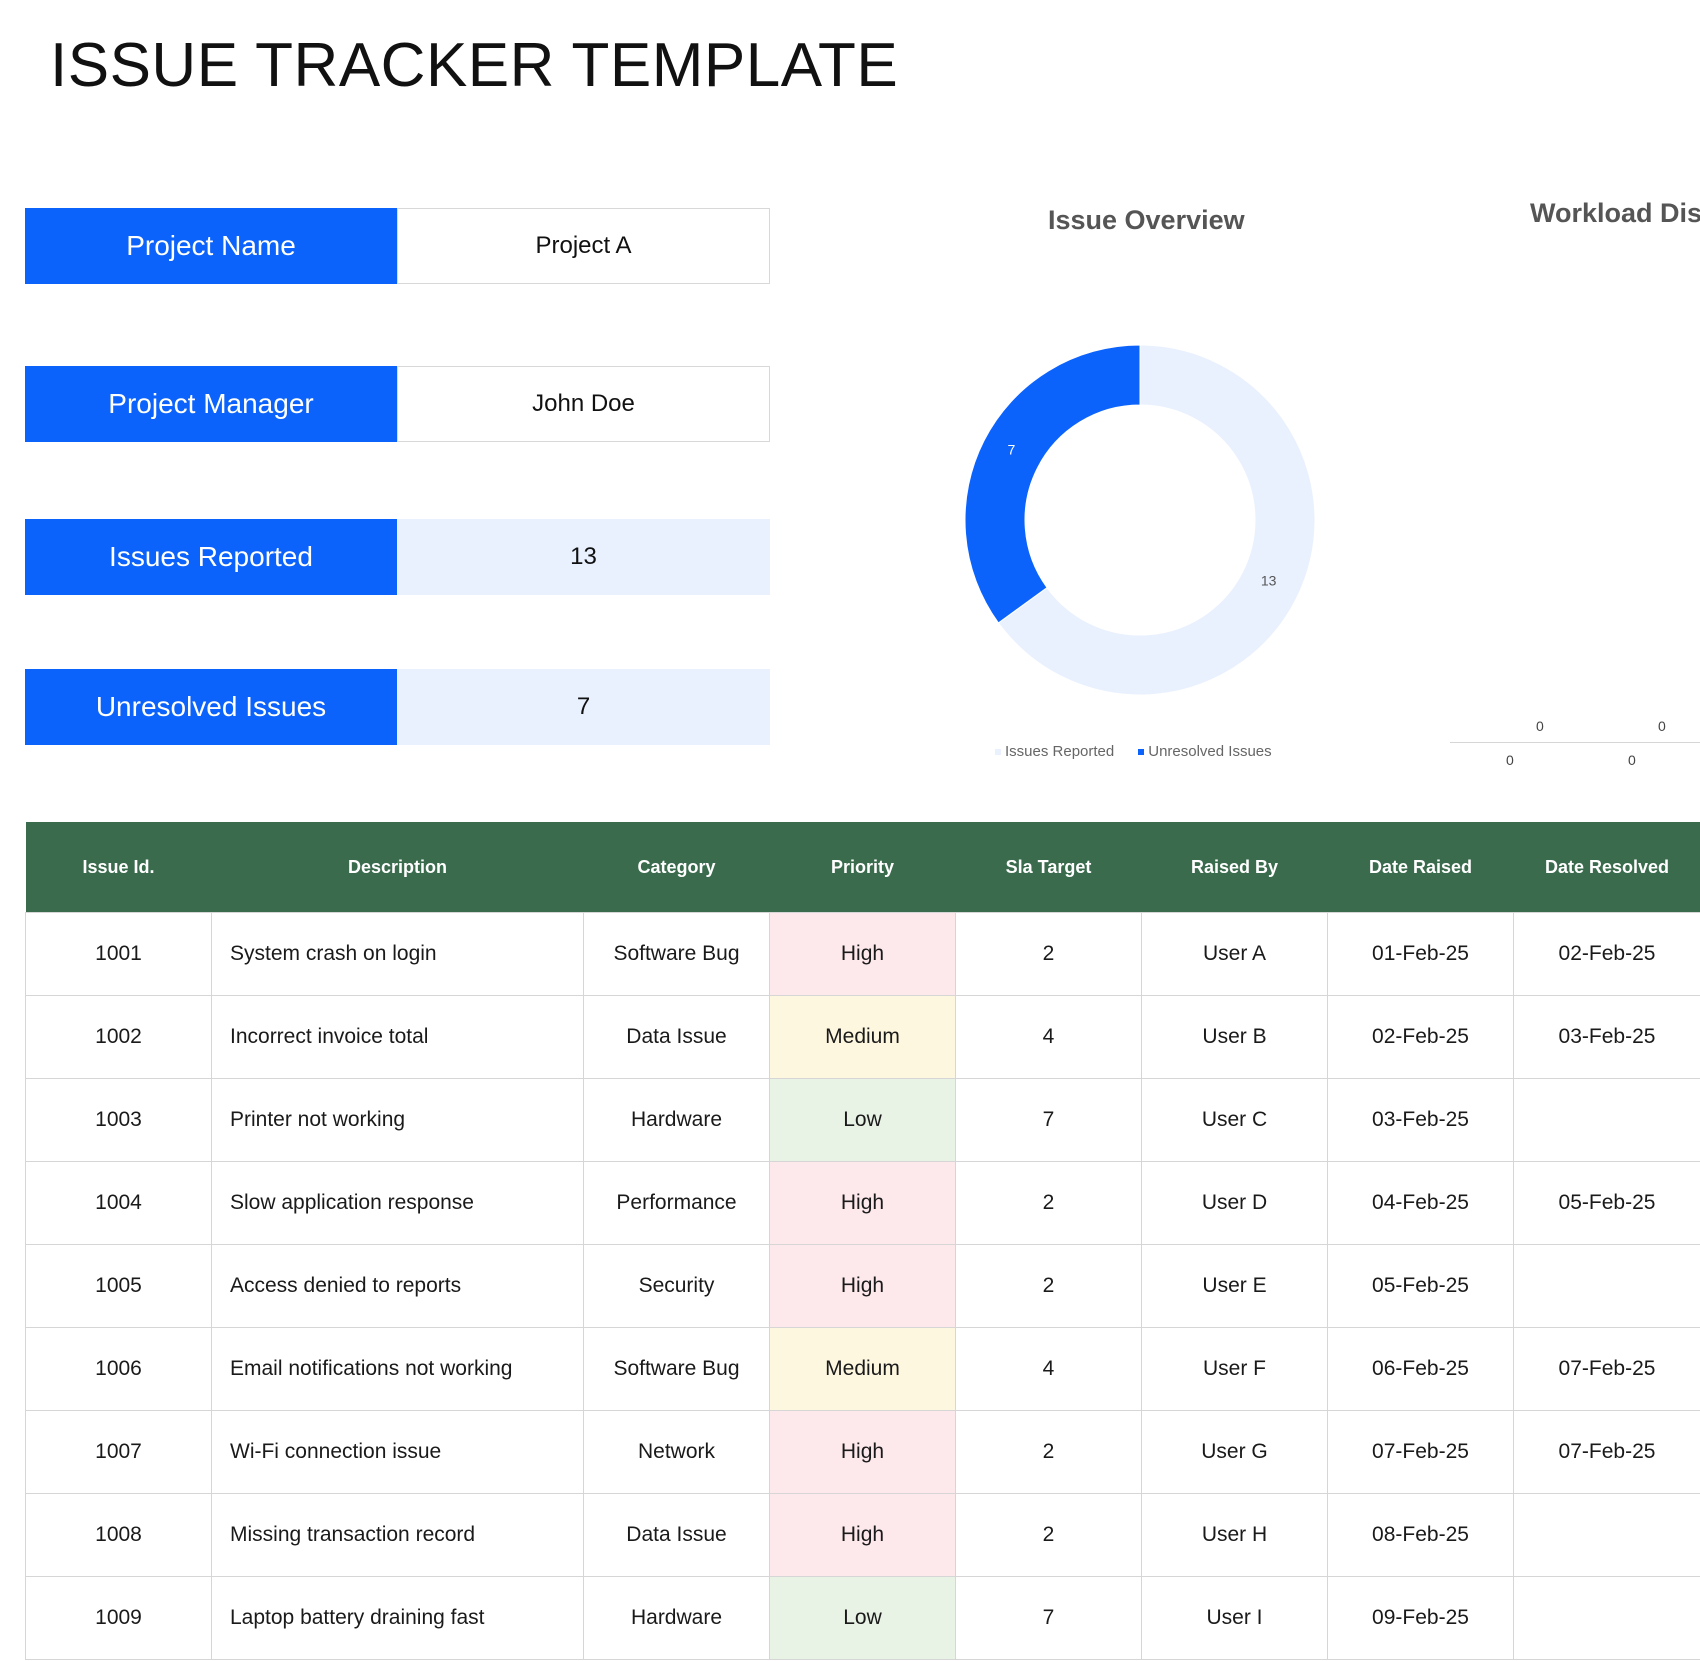 This screenshot has width=1700, height=1661. Describe the element at coordinates (118, 954) in the screenshot. I see `issue-id-cell: 1001` at that location.